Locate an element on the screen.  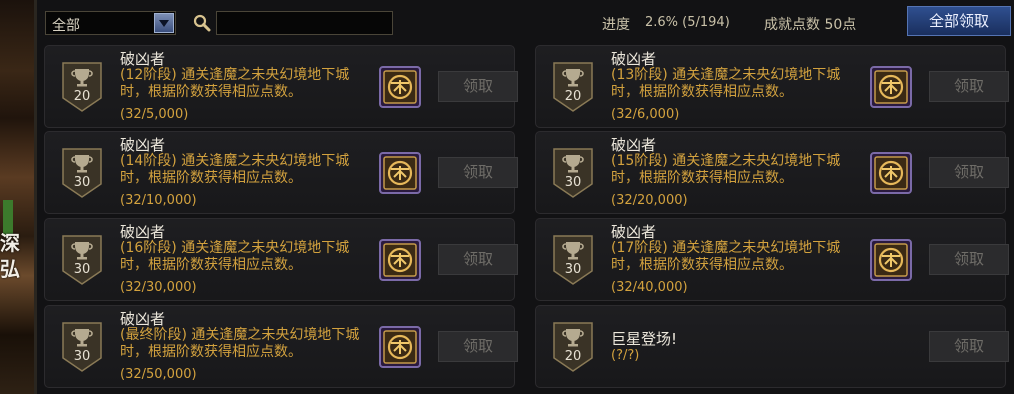
toolbar: 全部 进度 2.6% (5/194) 成就点数 50点 全部领取 is located at coordinates (525, 20).